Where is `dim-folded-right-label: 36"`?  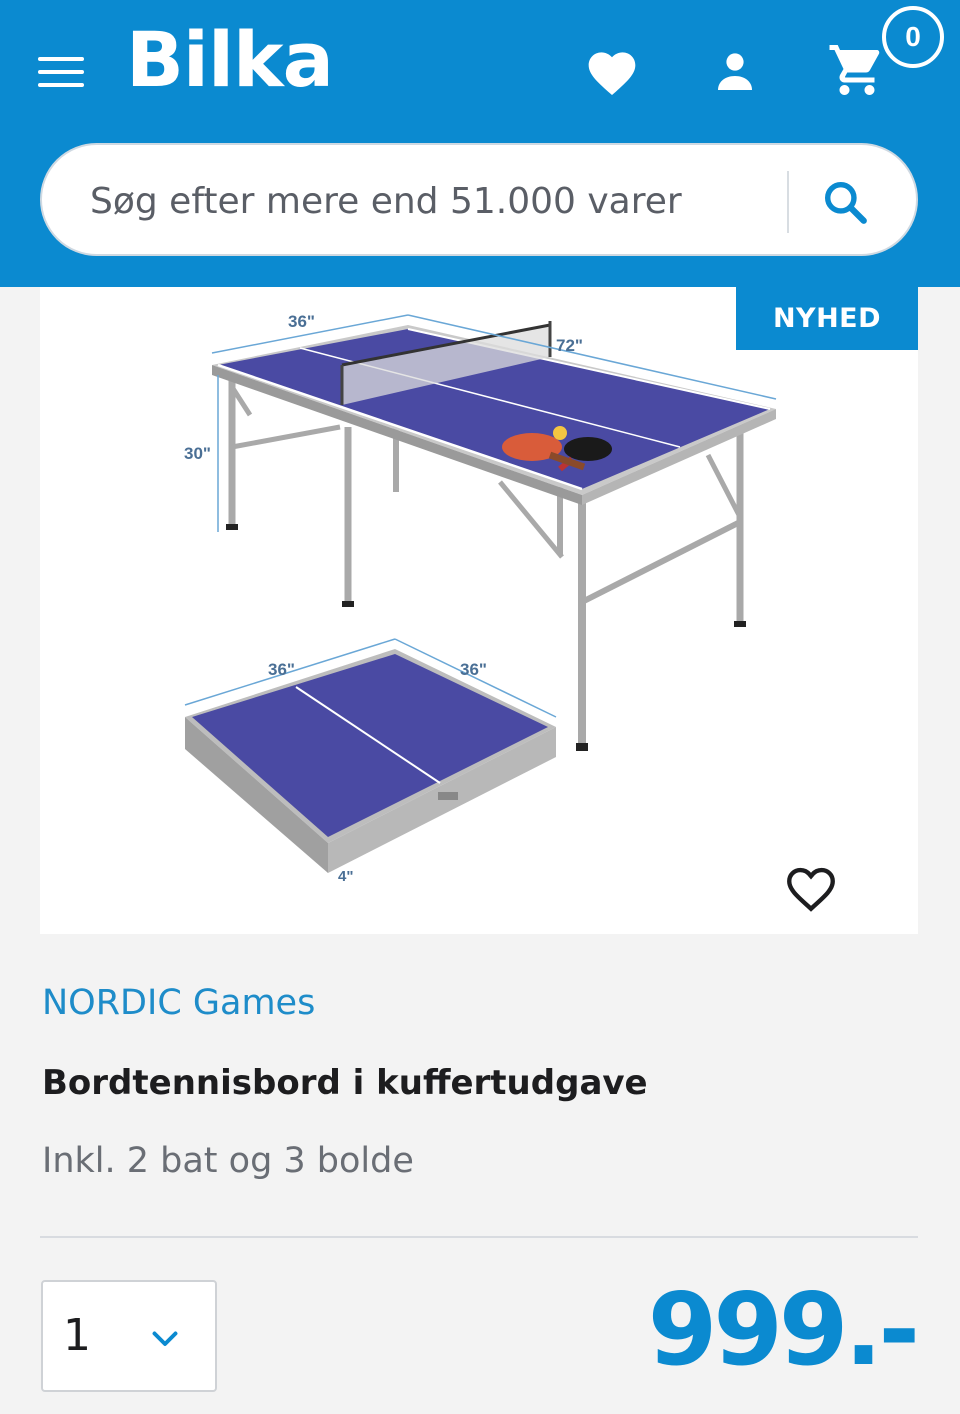
dim-folded-right-label: 36" is located at coordinates (473, 669).